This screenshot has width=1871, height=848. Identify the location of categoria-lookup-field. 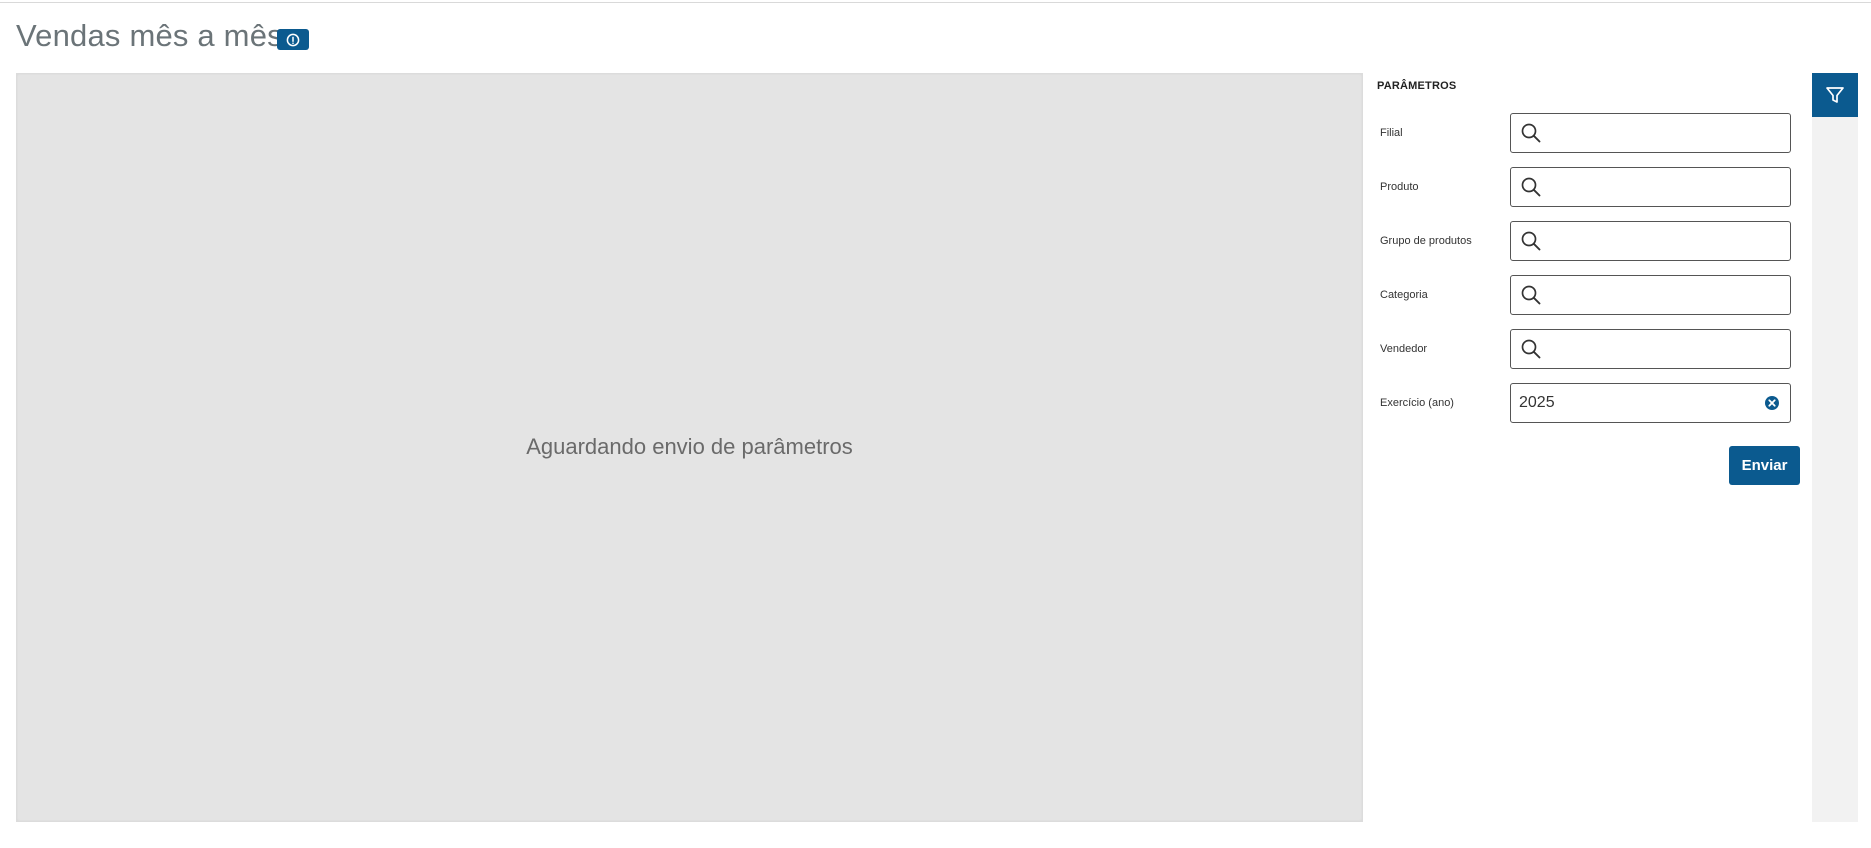
(1650, 295).